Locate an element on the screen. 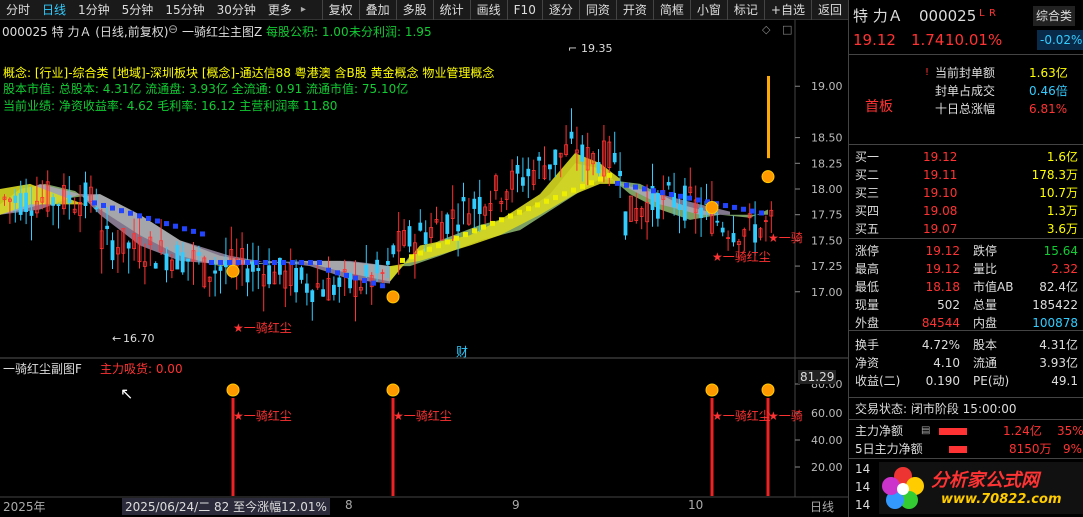 Image resolution: width=1083 pixels, height=517 pixels. stat-row: 最高 19.12 量比 2.32 is located at coordinates (966, 269).